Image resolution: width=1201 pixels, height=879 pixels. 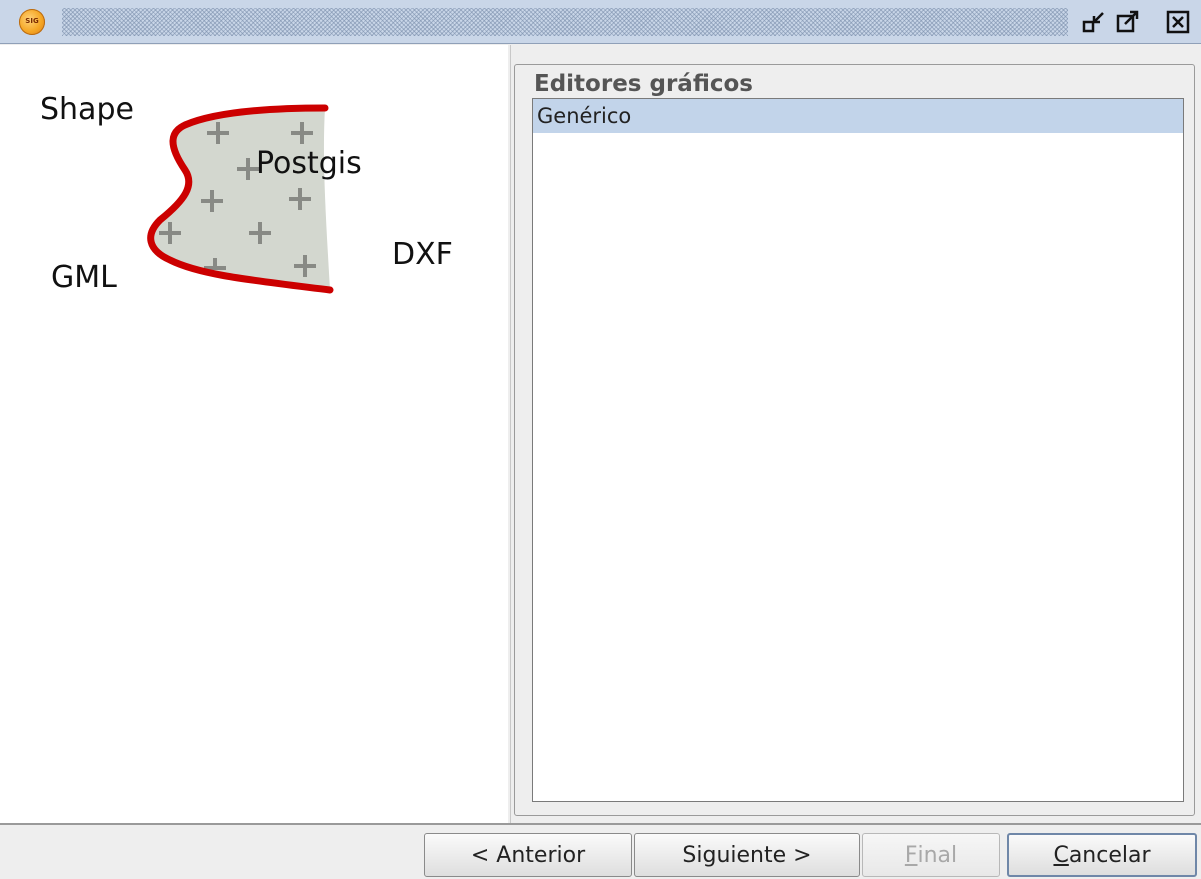 I want to click on label-gml: GML, so click(x=84, y=277).